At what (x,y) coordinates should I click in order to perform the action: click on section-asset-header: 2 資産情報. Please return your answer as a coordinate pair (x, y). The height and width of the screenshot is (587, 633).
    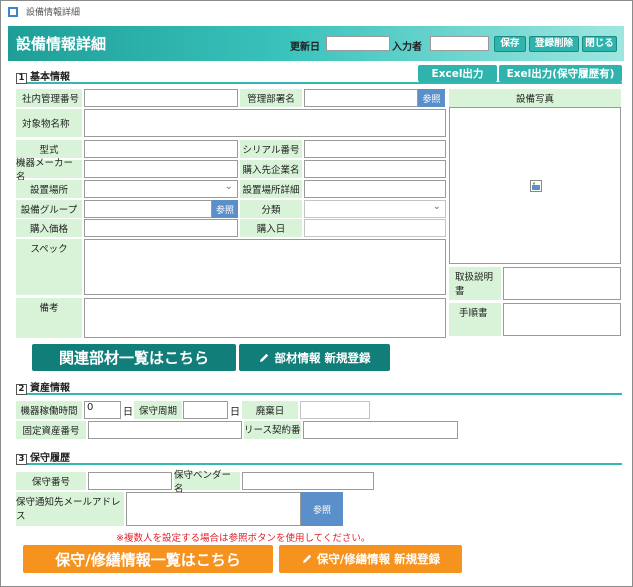
    Looking at the image, I should click on (319, 387).